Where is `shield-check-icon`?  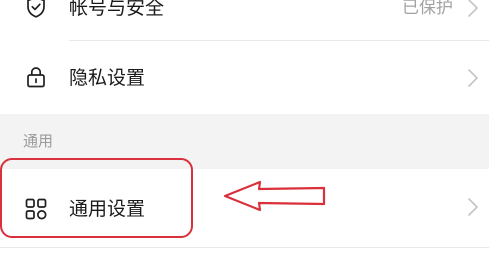 shield-check-icon is located at coordinates (36, 9).